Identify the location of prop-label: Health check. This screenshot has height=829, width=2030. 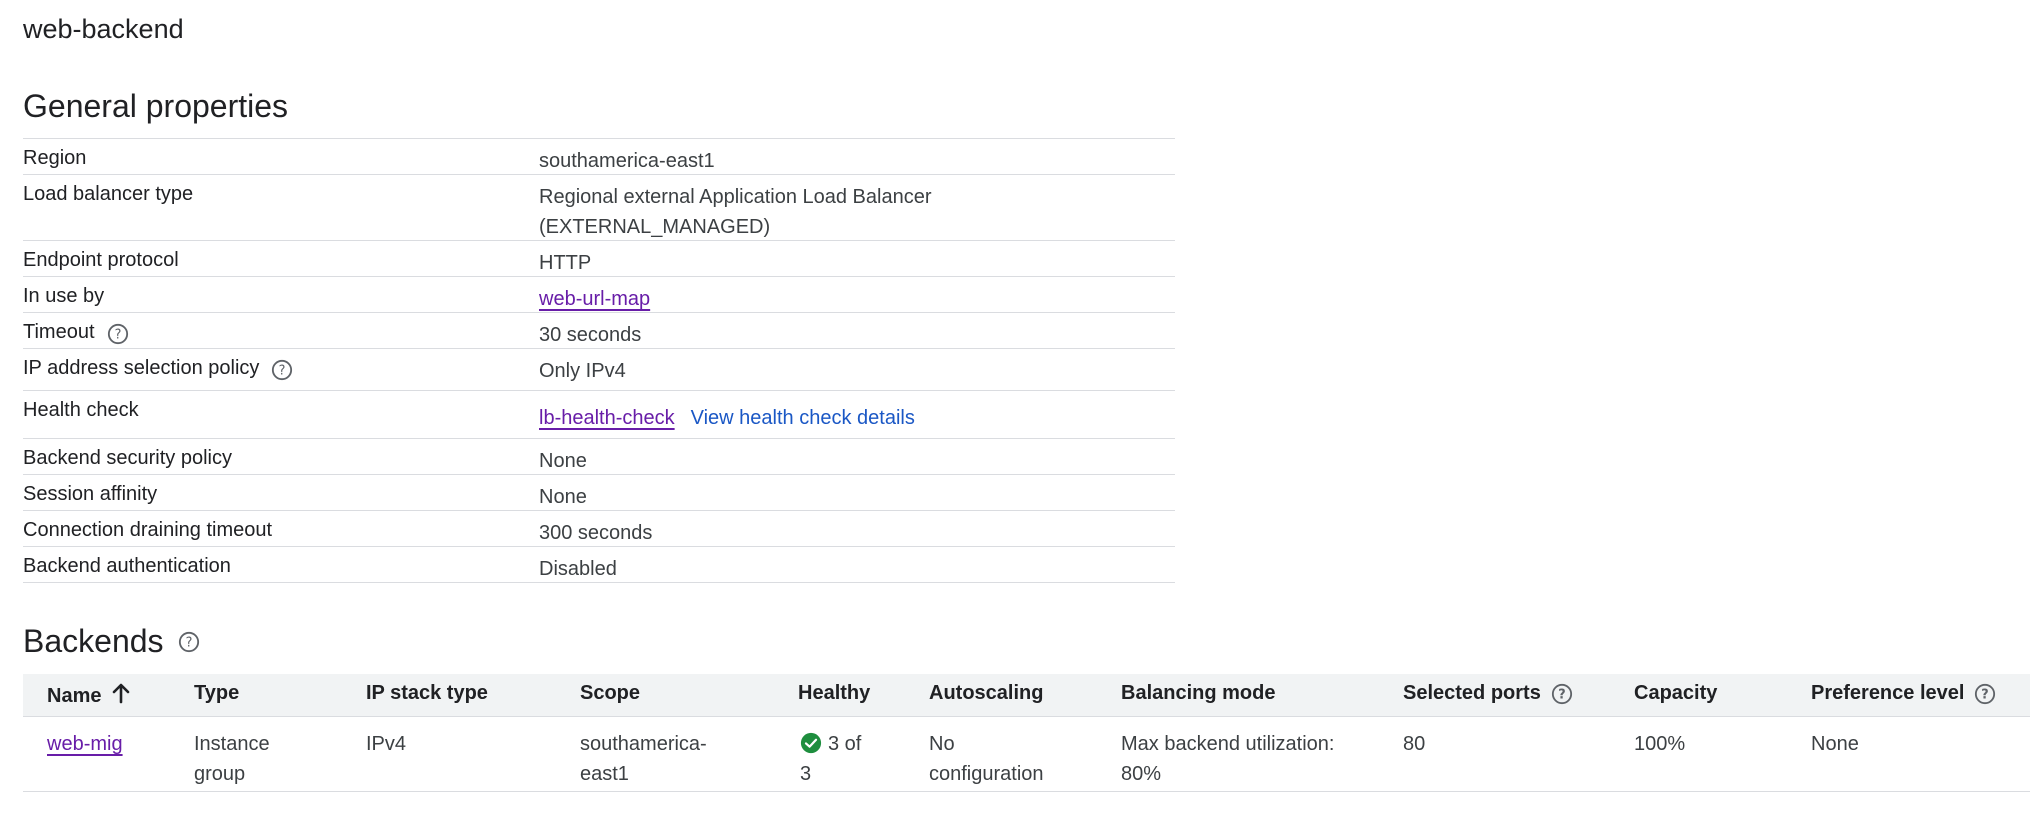
(81, 410).